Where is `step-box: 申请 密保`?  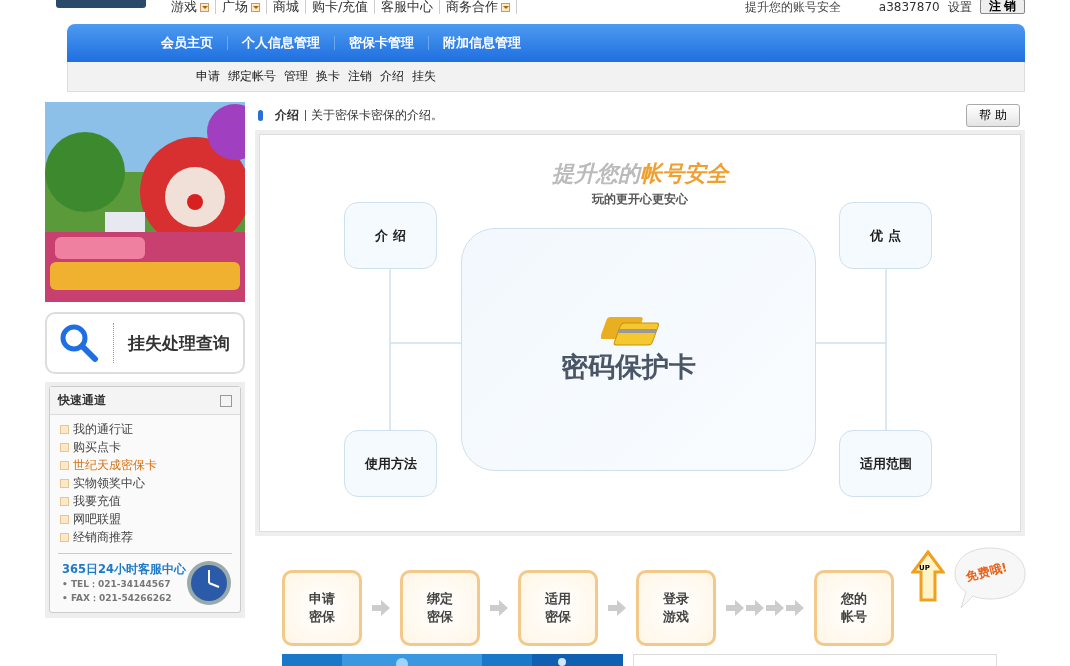
step-box: 申请 密保 is located at coordinates (322, 608).